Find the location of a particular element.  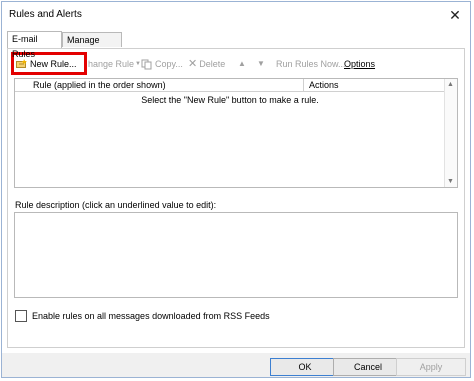

move-down-button: ▼ is located at coordinates (261, 64).